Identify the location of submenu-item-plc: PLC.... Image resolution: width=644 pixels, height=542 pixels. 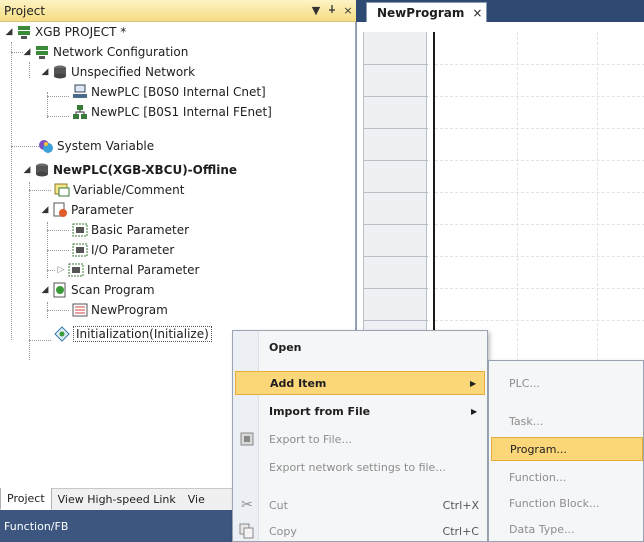
(567, 383).